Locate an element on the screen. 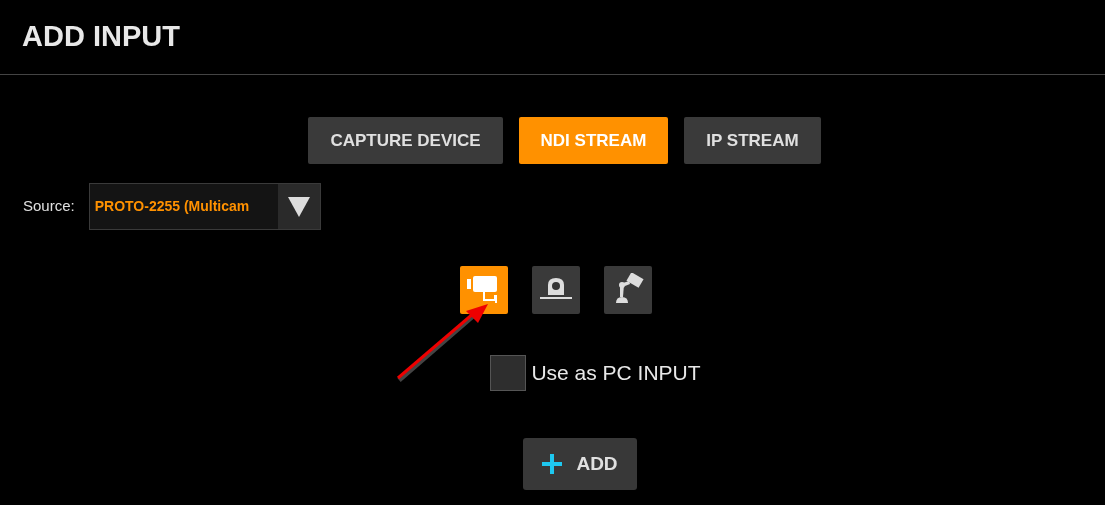  source-dropdown: PROTO-2255 (Multicam is located at coordinates (204, 206).